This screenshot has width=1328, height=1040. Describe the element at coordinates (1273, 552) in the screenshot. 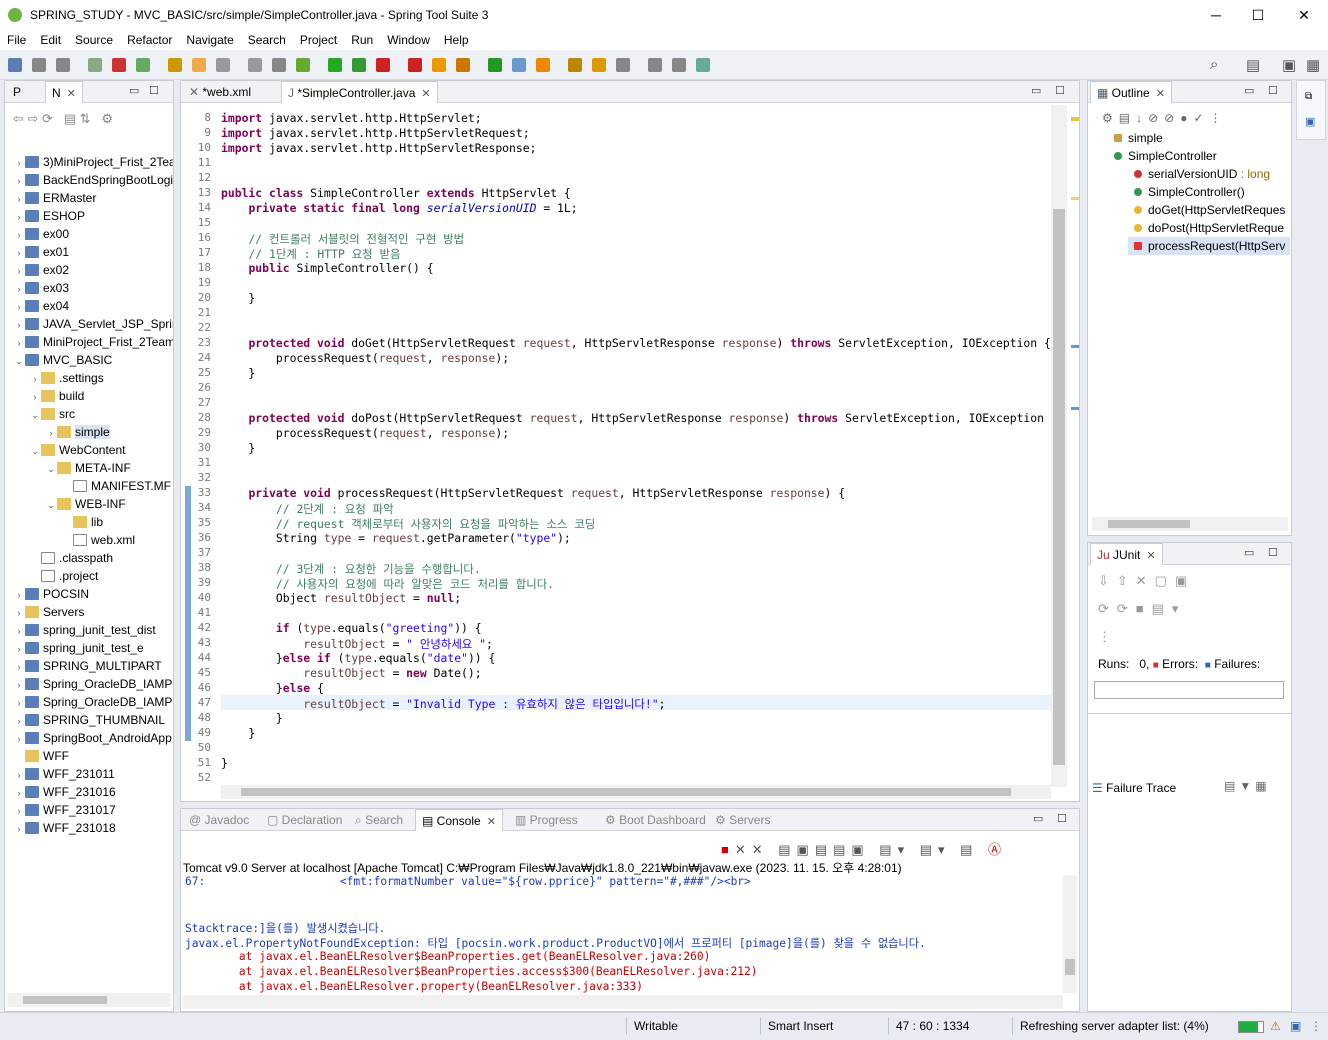

I see `maximize-junit-icon: ☐` at that location.